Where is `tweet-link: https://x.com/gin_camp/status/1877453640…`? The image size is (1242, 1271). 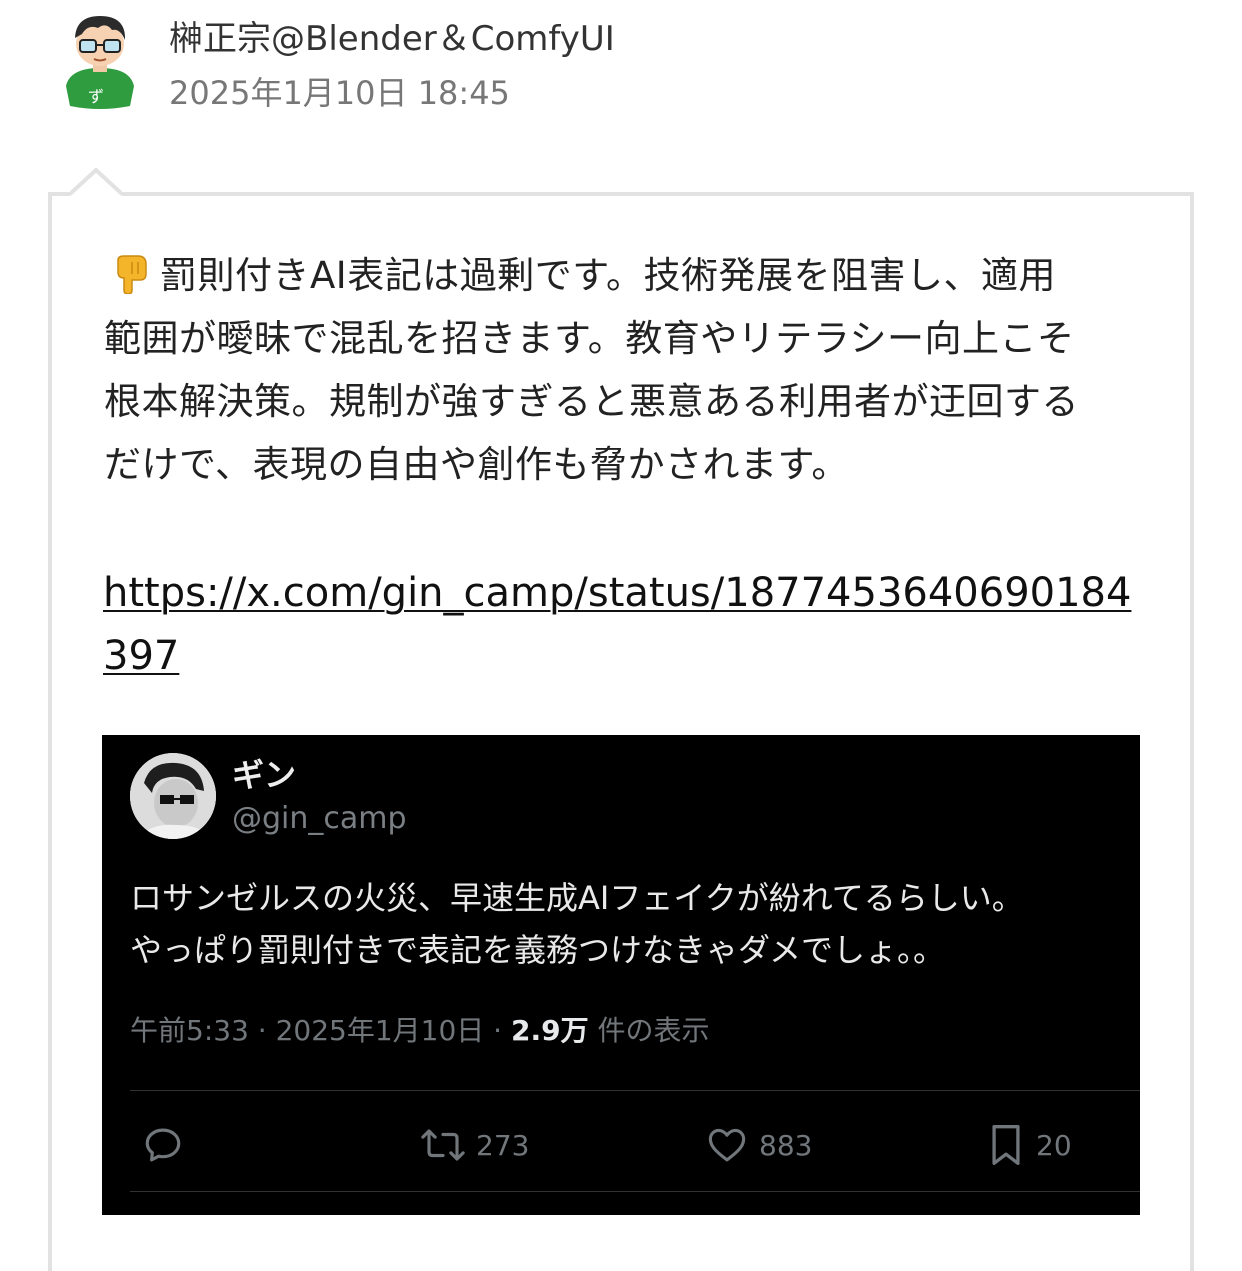 tweet-link: https://x.com/gin_camp/status/1877453640… is located at coordinates (623, 625).